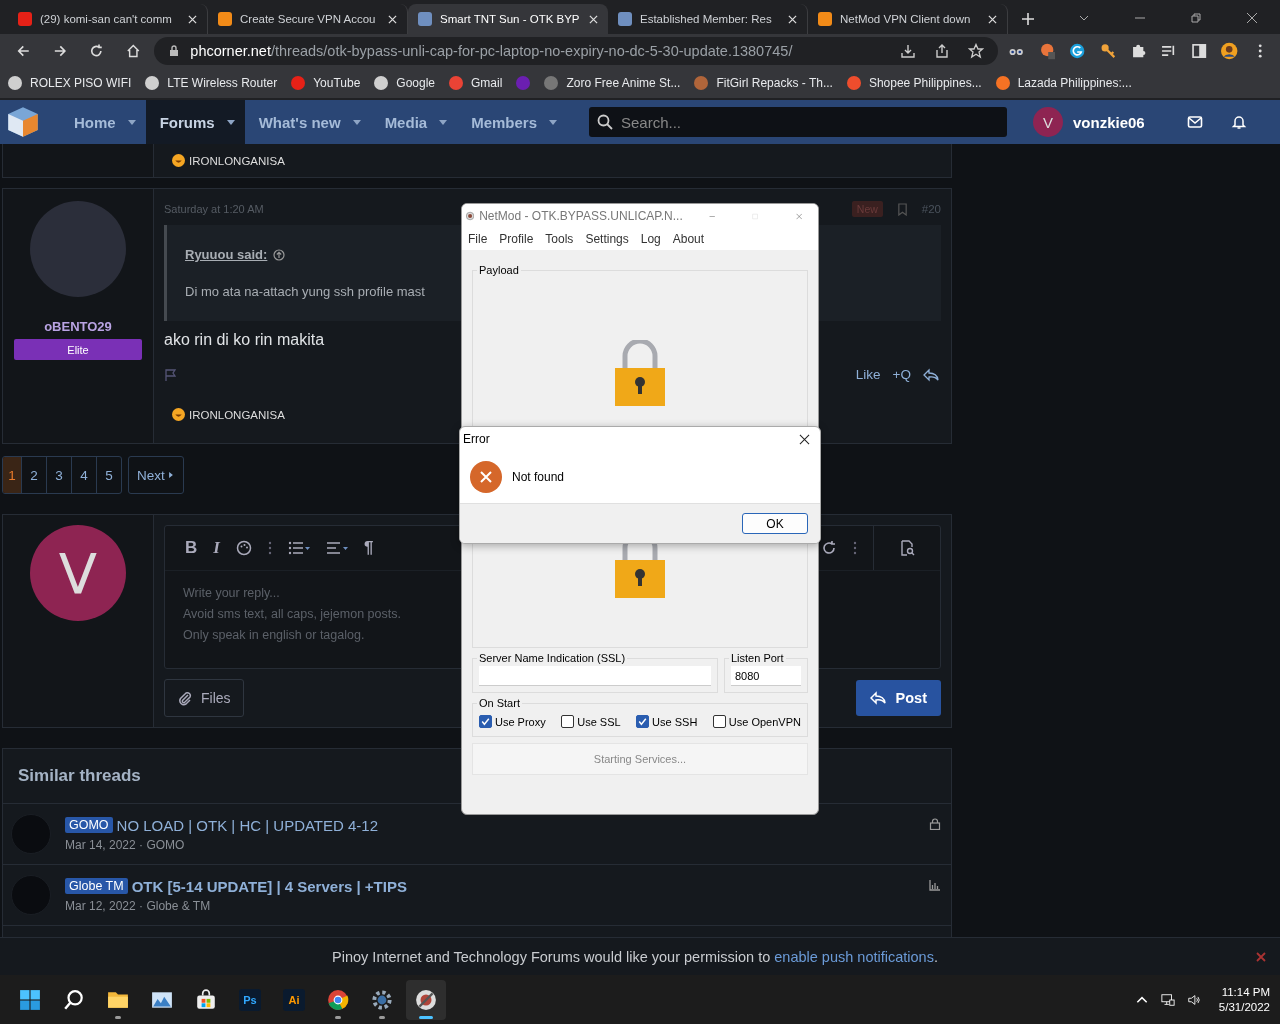 The height and width of the screenshot is (1024, 1280). Describe the element at coordinates (78, 573) in the screenshot. I see `user-avatar: V` at that location.